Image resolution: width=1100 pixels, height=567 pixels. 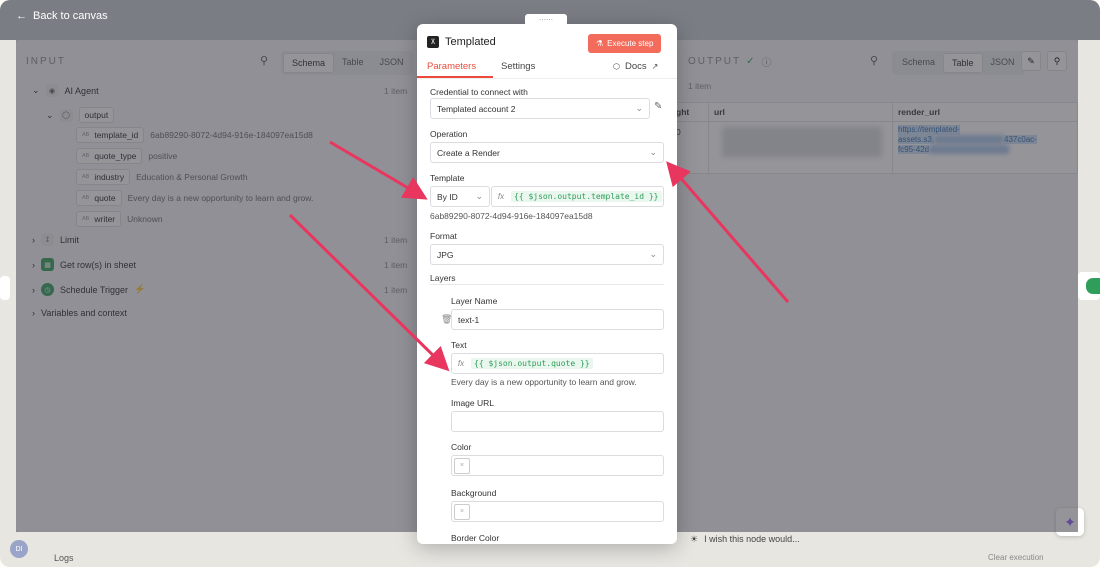 What do you see at coordinates (728, 232) in the screenshot?
I see `arrow-to-operation` at bounding box center [728, 232].